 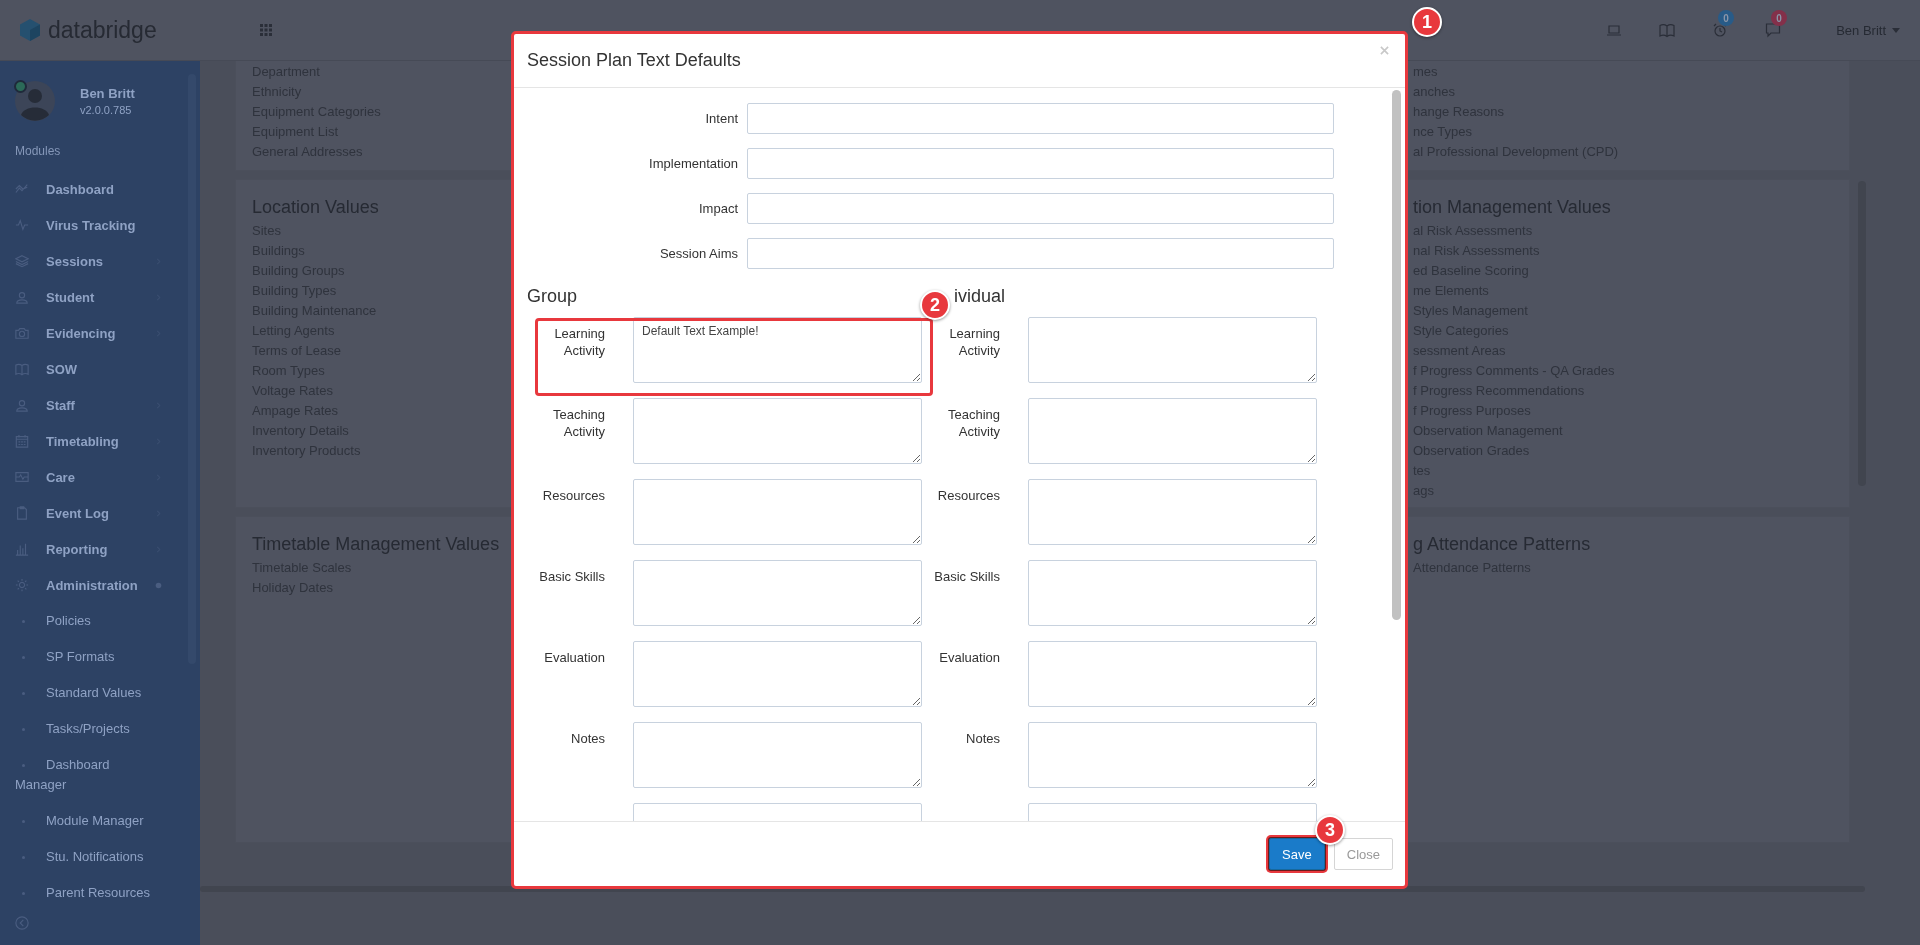 I want to click on collapse-icon, so click(x=22, y=923).